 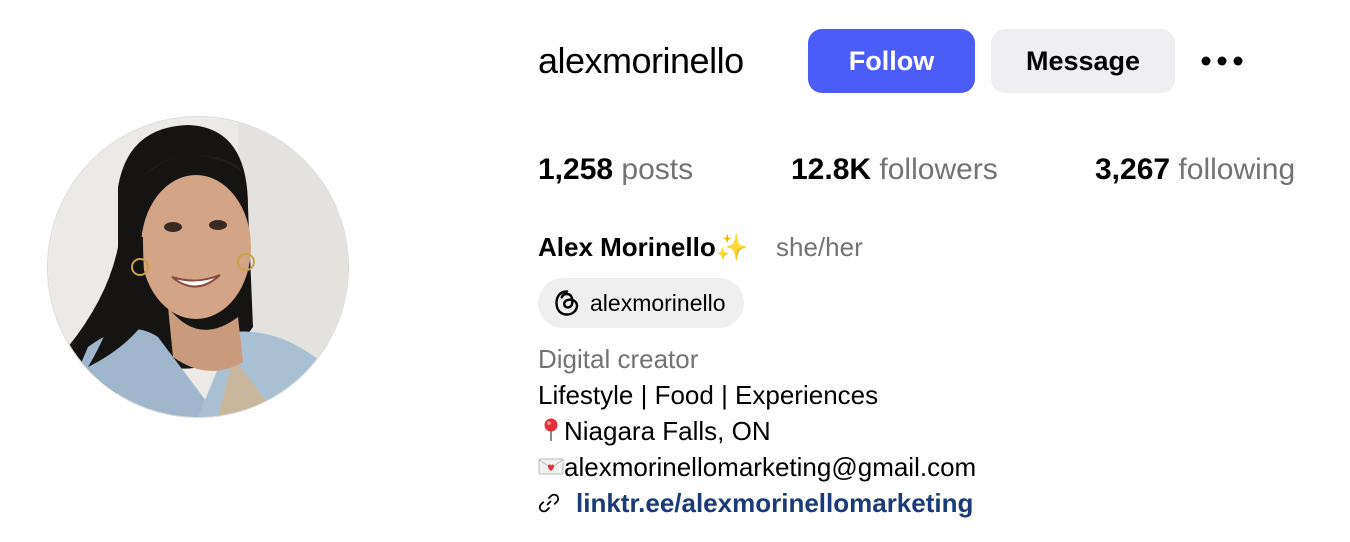 I want to click on profile-avatar, so click(x=198, y=267).